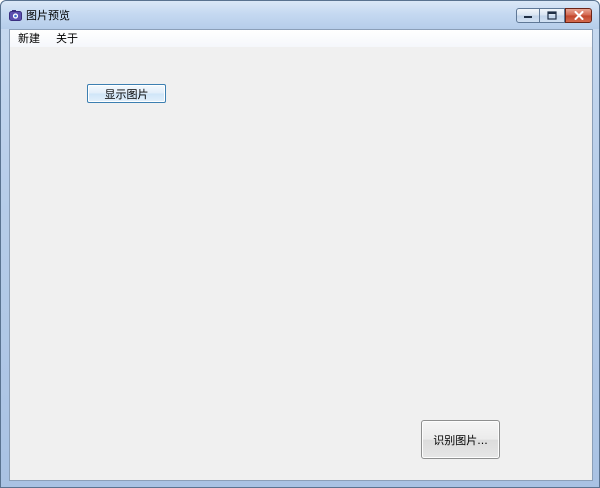 This screenshot has height=488, width=600. What do you see at coordinates (15, 15) in the screenshot?
I see `camera-app-icon` at bounding box center [15, 15].